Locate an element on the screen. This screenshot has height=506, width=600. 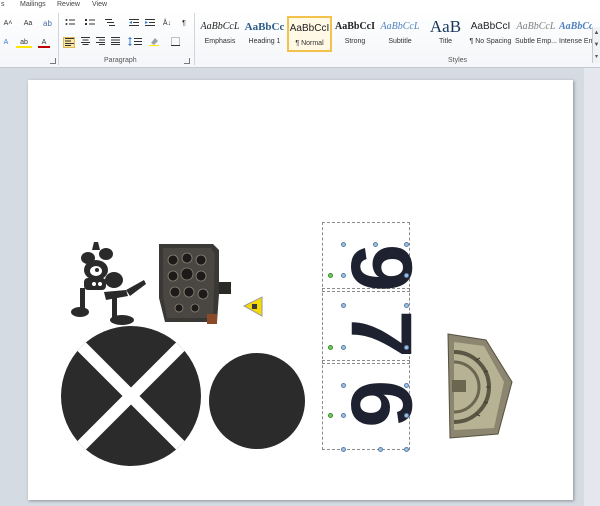
dial-gauge-image is located at coordinates (481, 386).